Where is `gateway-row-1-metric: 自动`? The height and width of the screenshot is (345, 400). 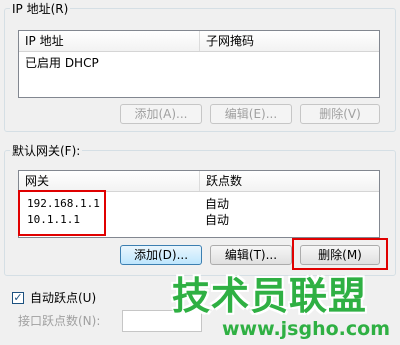 gateway-row-1-metric: 自动 is located at coordinates (217, 204).